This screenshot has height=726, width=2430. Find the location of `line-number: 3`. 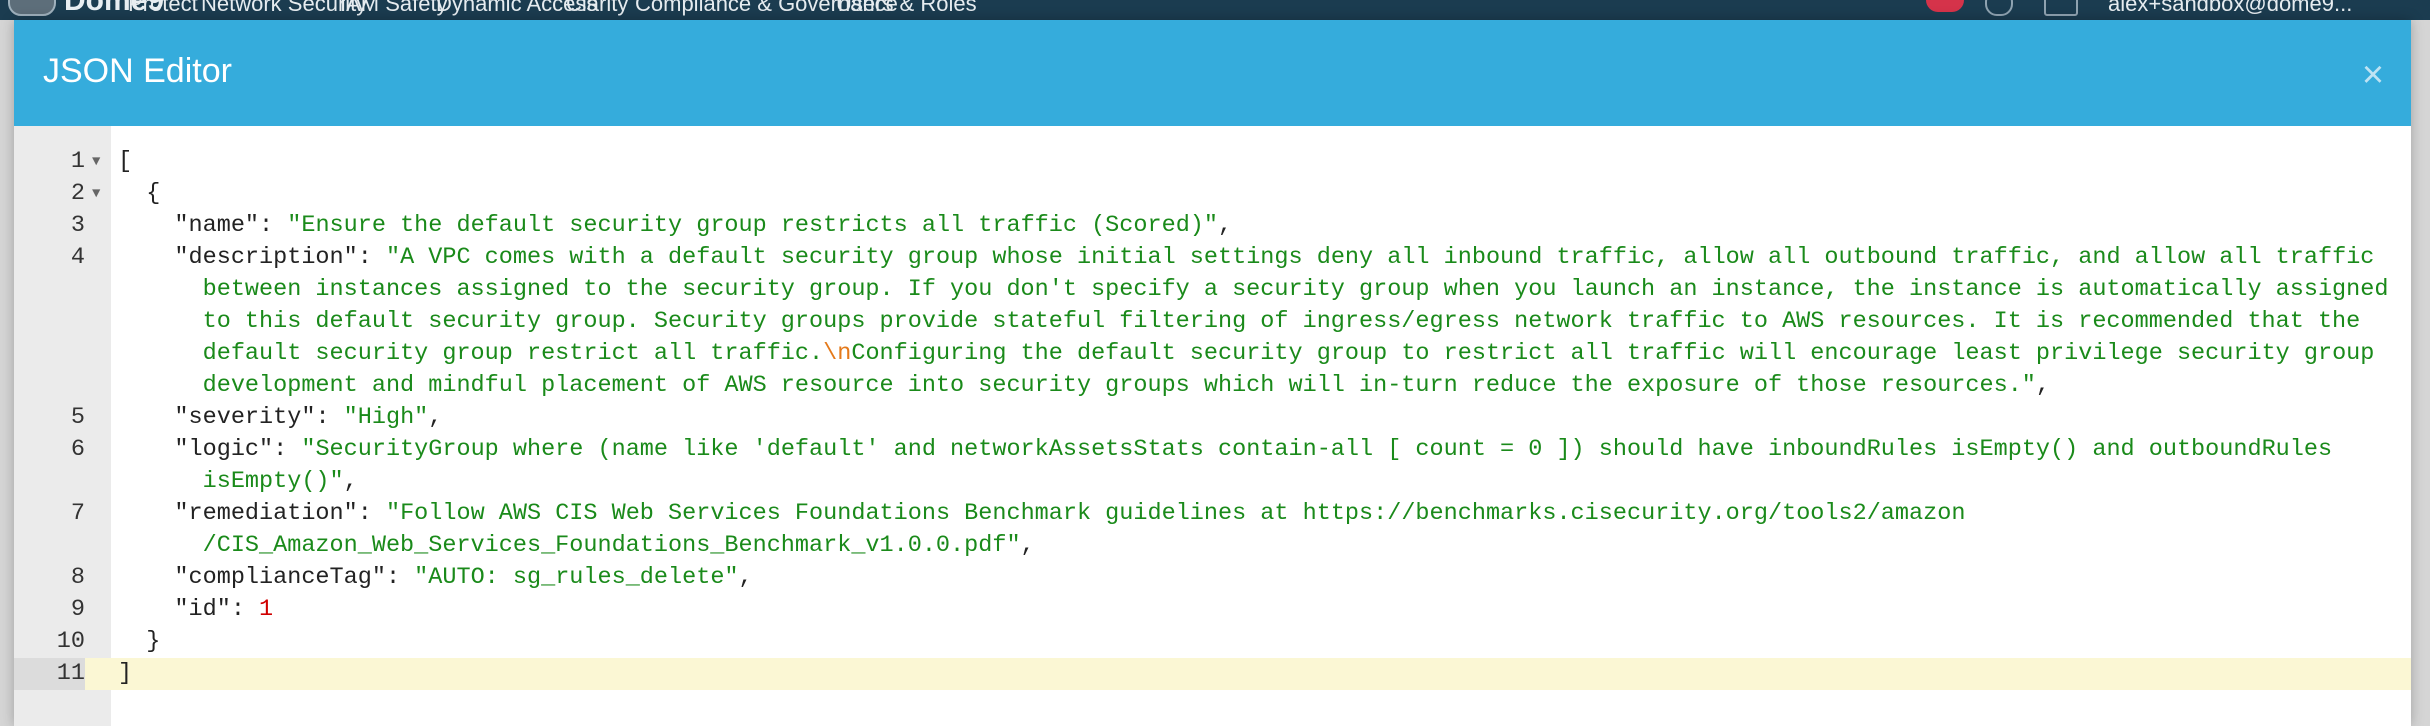

line-number: 3 is located at coordinates (49, 226).